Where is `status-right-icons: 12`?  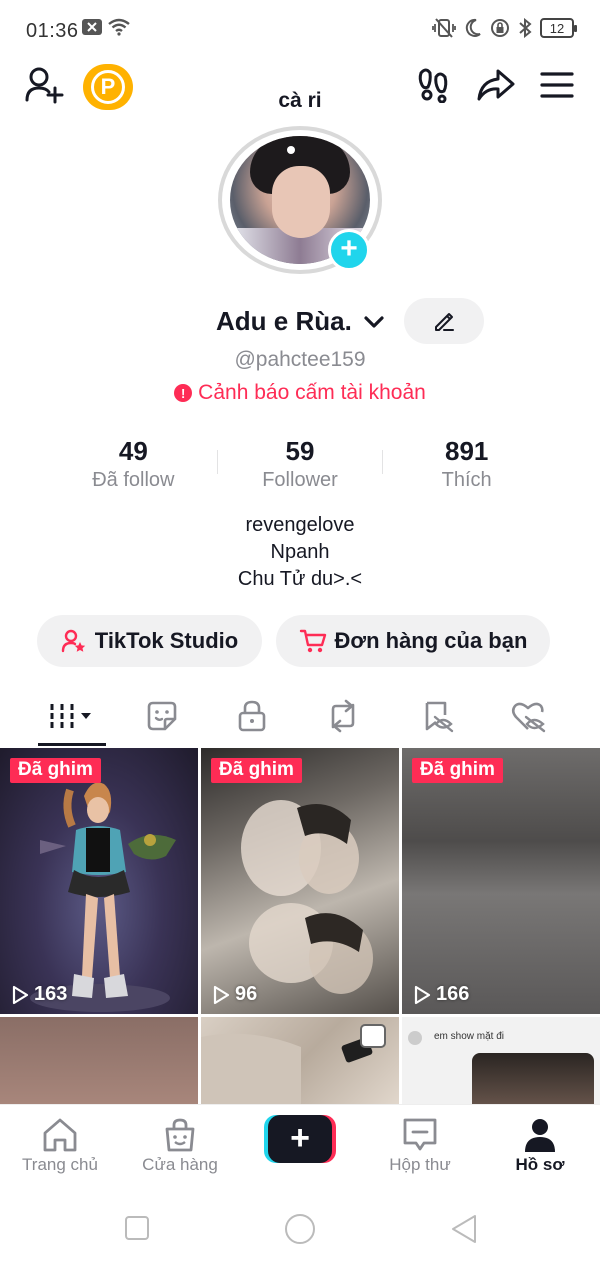 status-right-icons: 12 is located at coordinates (504, 28).